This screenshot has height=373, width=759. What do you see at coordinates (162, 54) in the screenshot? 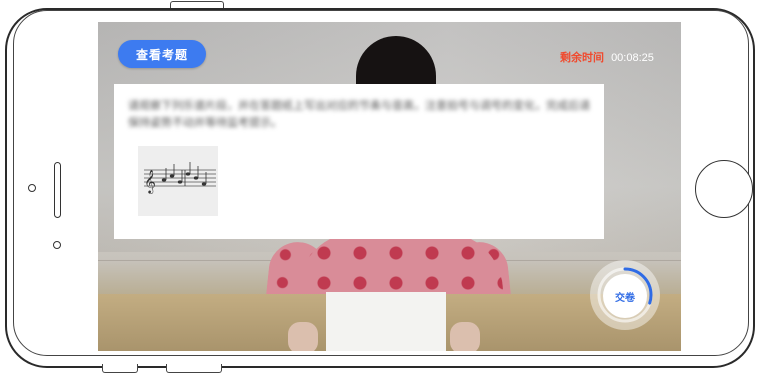
I see `view-question-button: 查看考题` at bounding box center [162, 54].